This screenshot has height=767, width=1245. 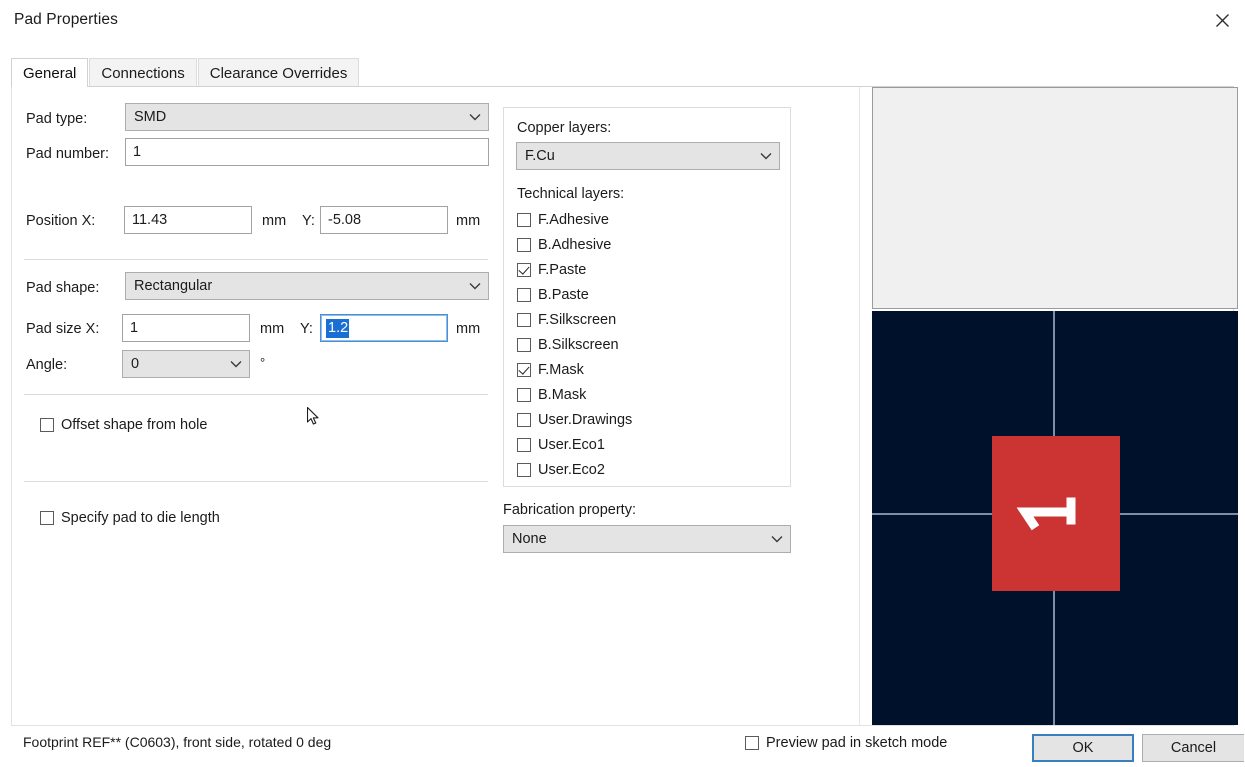 I want to click on layer-checkbox-f-mask: F.Mask, so click(x=550, y=370).